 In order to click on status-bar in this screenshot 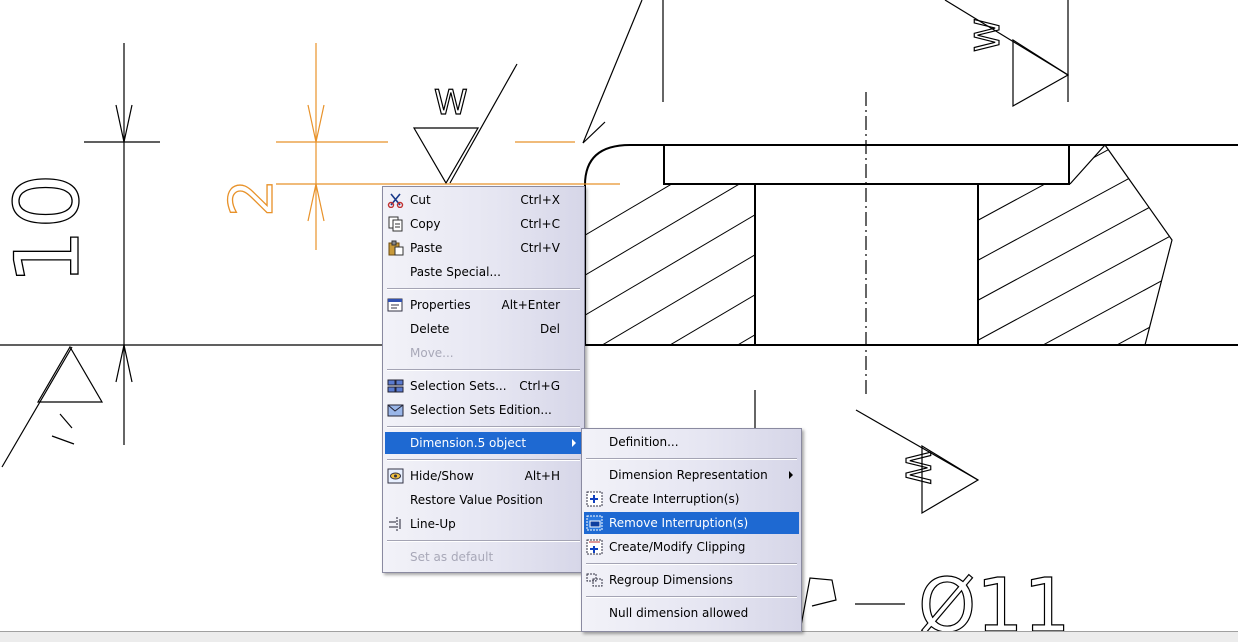, I will do `click(619, 636)`.